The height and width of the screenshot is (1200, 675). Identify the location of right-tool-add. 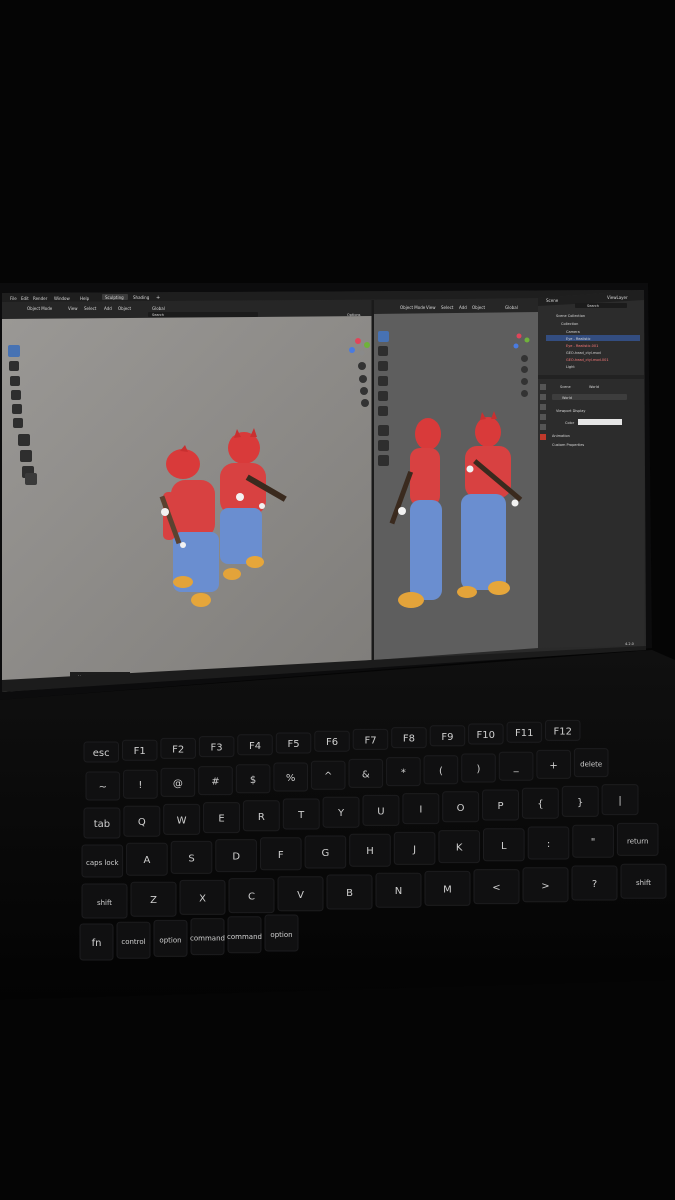
(383, 460).